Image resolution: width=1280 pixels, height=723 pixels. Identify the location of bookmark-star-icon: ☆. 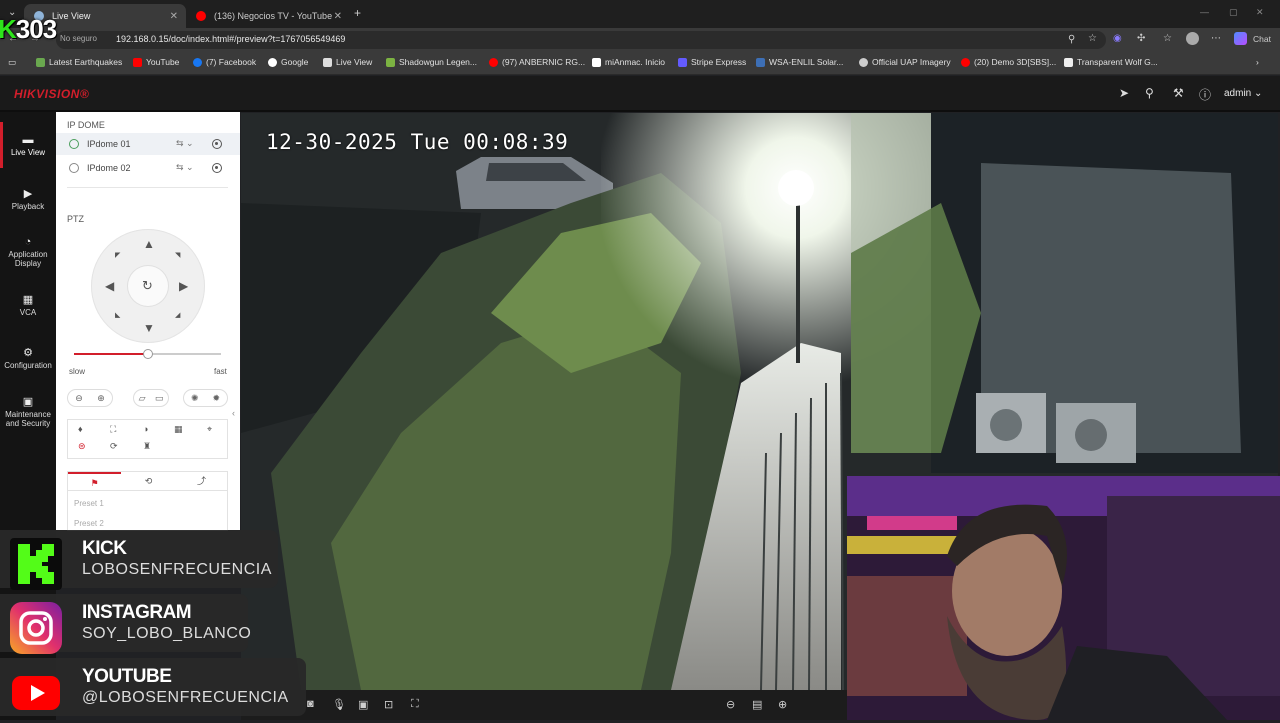
(1092, 38).